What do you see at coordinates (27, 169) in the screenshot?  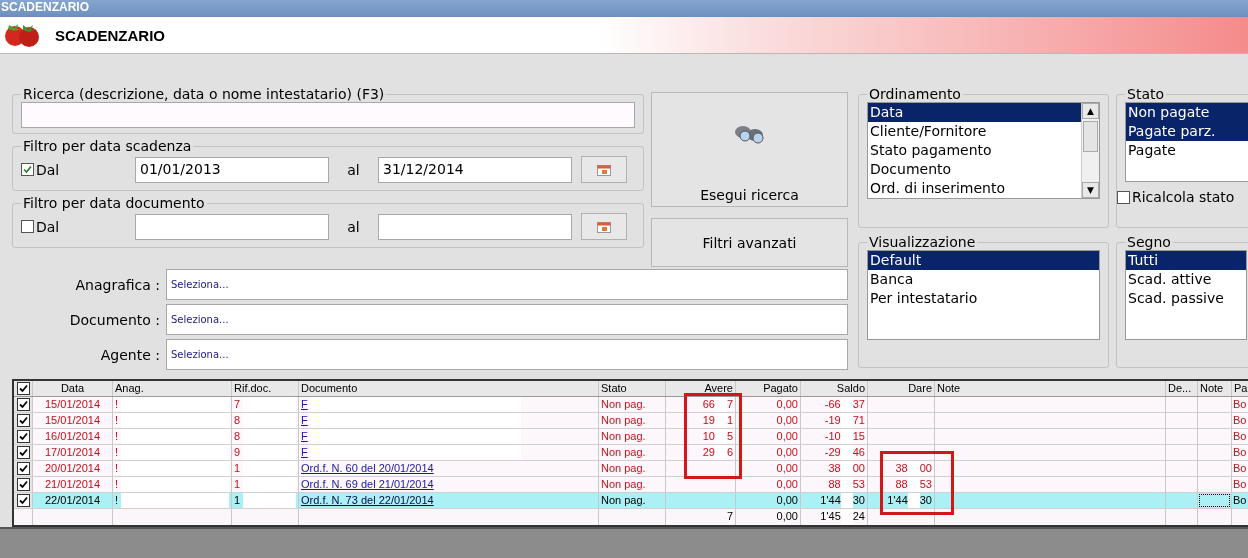 I see `check-icon` at bounding box center [27, 169].